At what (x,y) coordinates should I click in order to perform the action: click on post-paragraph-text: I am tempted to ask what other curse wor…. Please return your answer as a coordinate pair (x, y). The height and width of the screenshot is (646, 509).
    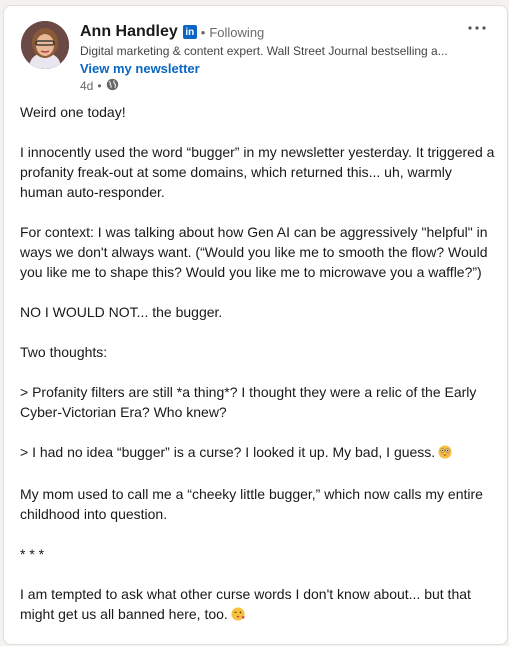
    Looking at the image, I should click on (245, 604).